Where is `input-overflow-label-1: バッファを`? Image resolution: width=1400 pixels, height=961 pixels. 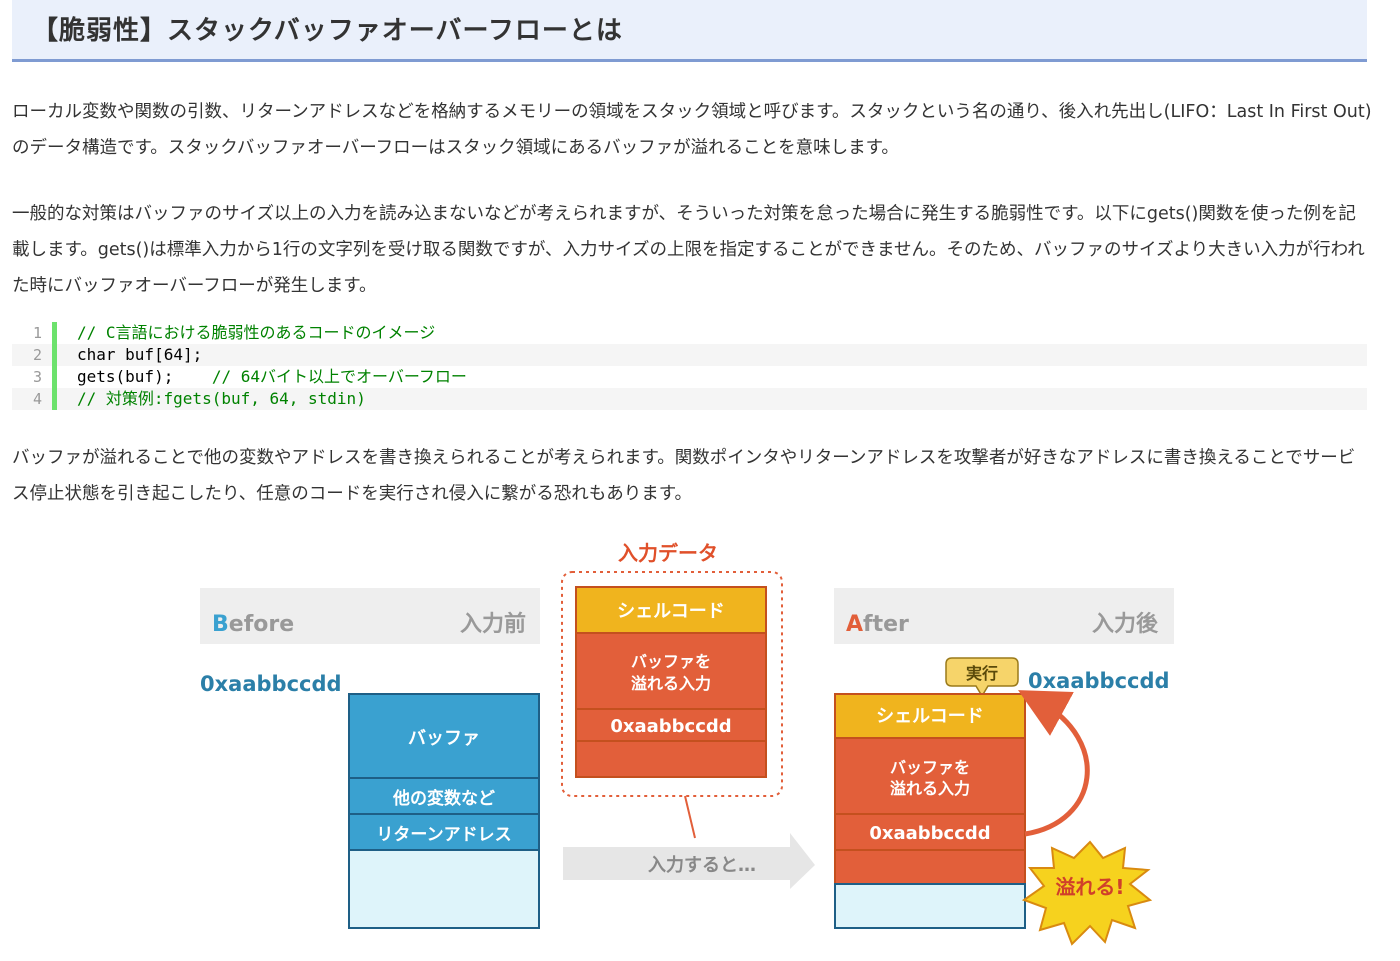 input-overflow-label-1: バッファを is located at coordinates (671, 661).